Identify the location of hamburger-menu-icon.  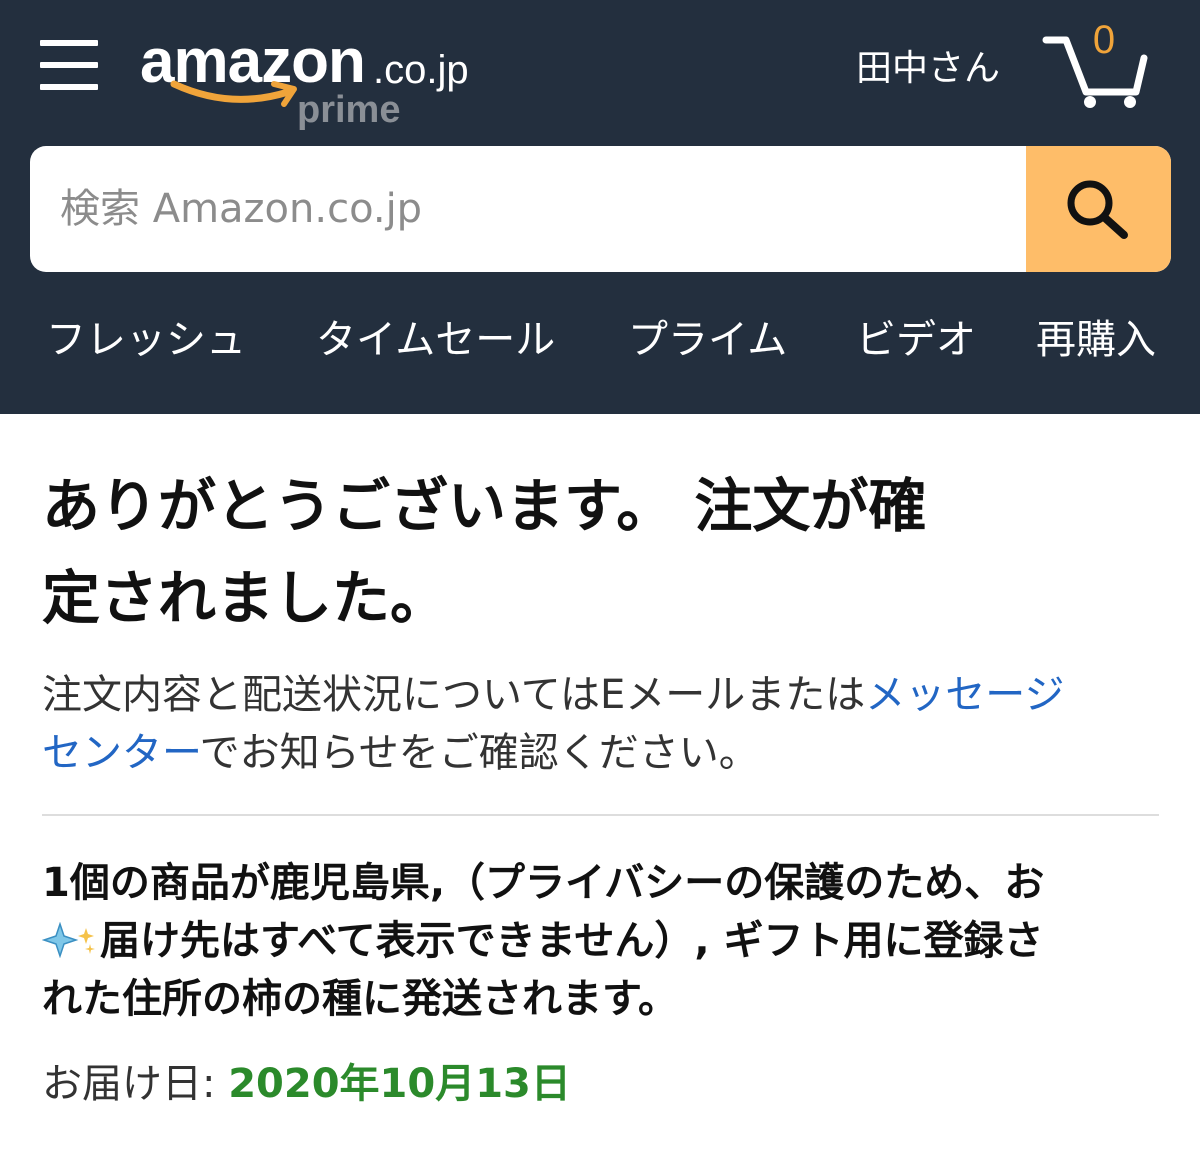
(70, 67).